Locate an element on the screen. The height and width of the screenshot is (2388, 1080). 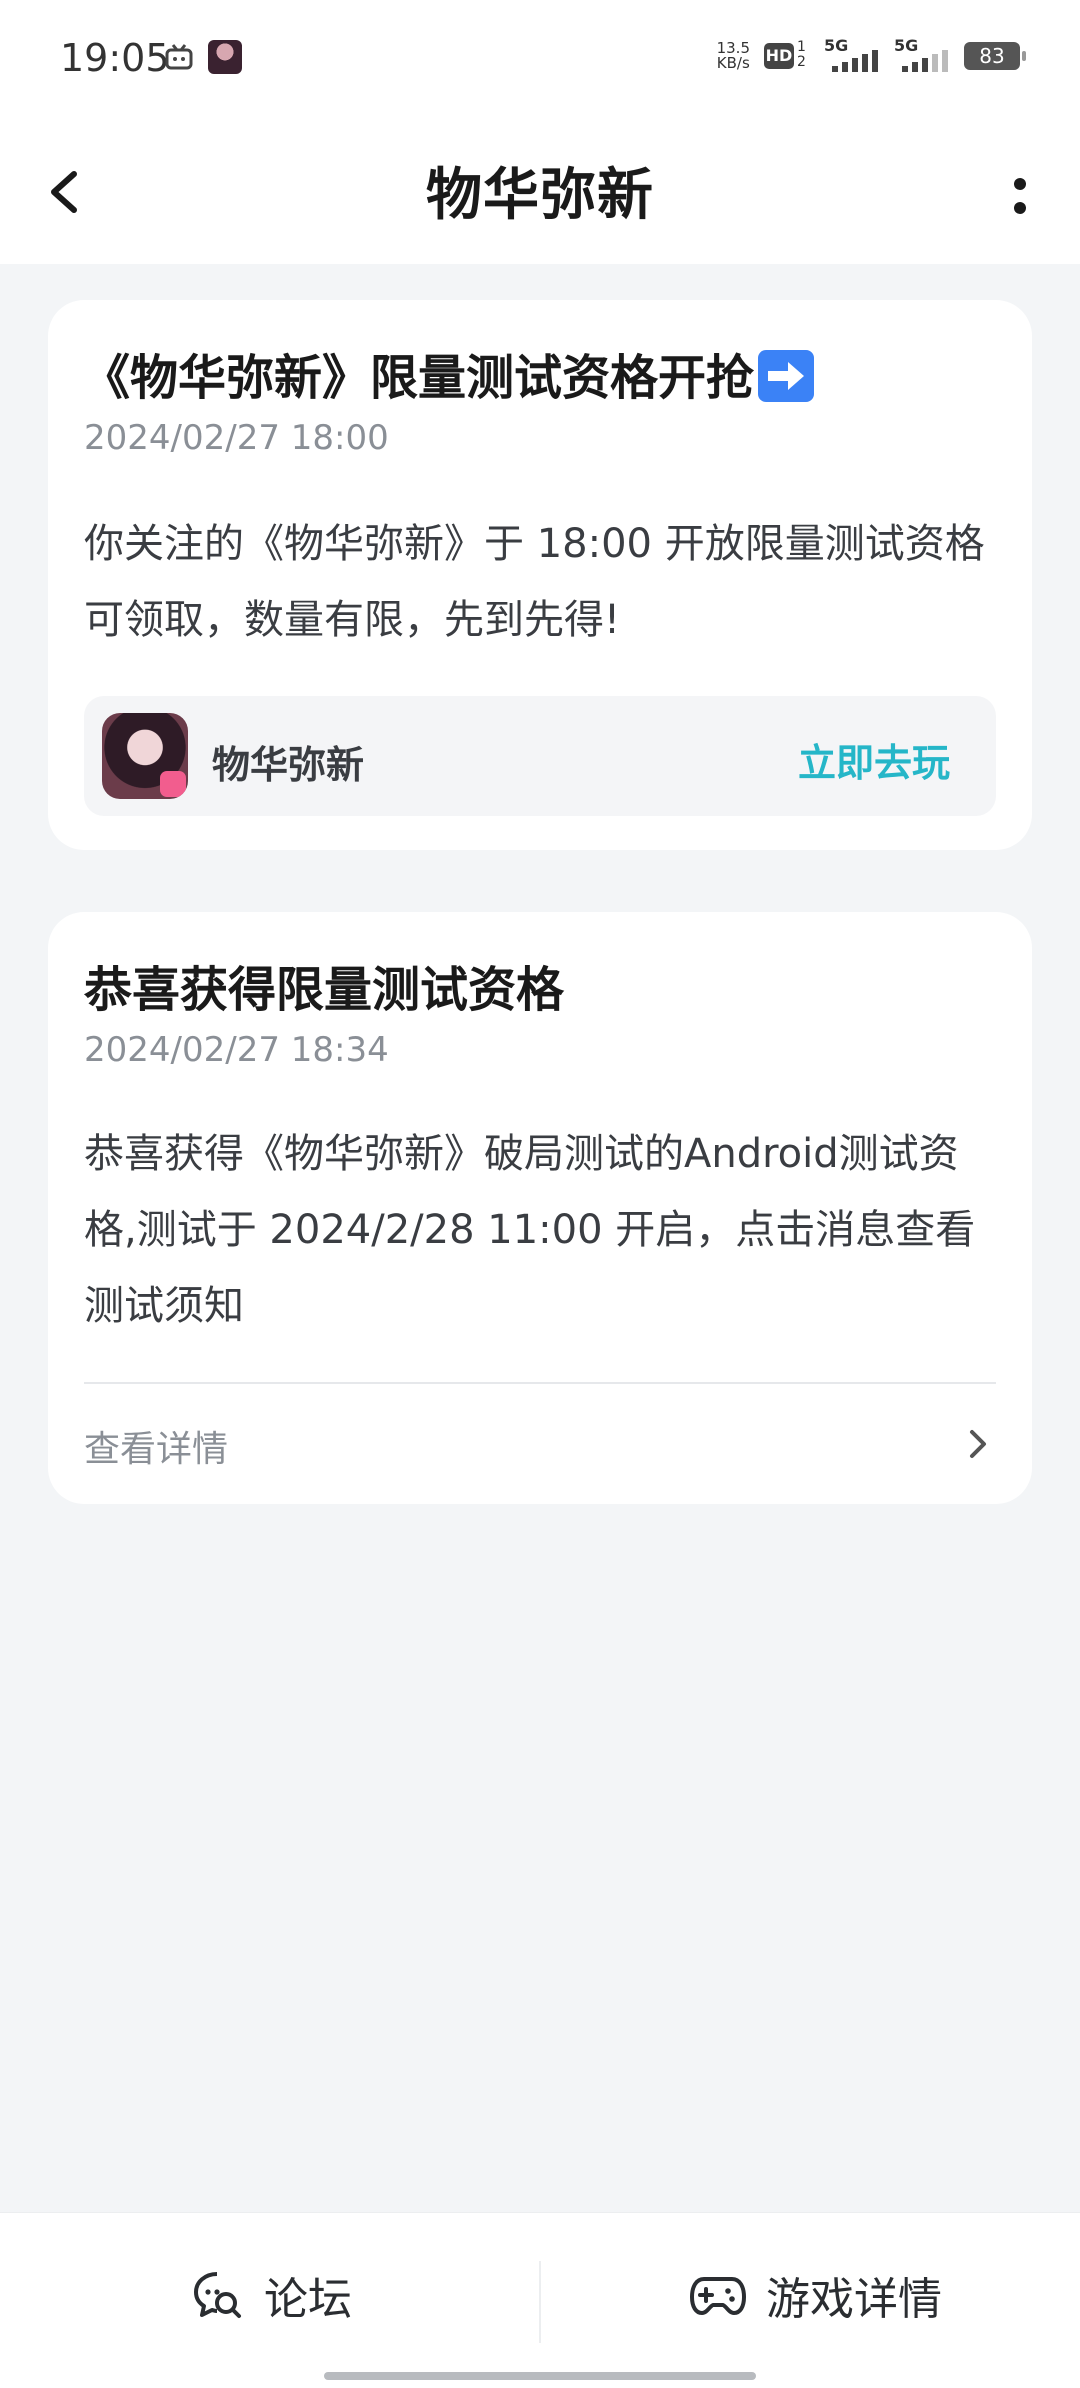
game-entry: 物华弥新 立即去玩 is located at coordinates (540, 756).